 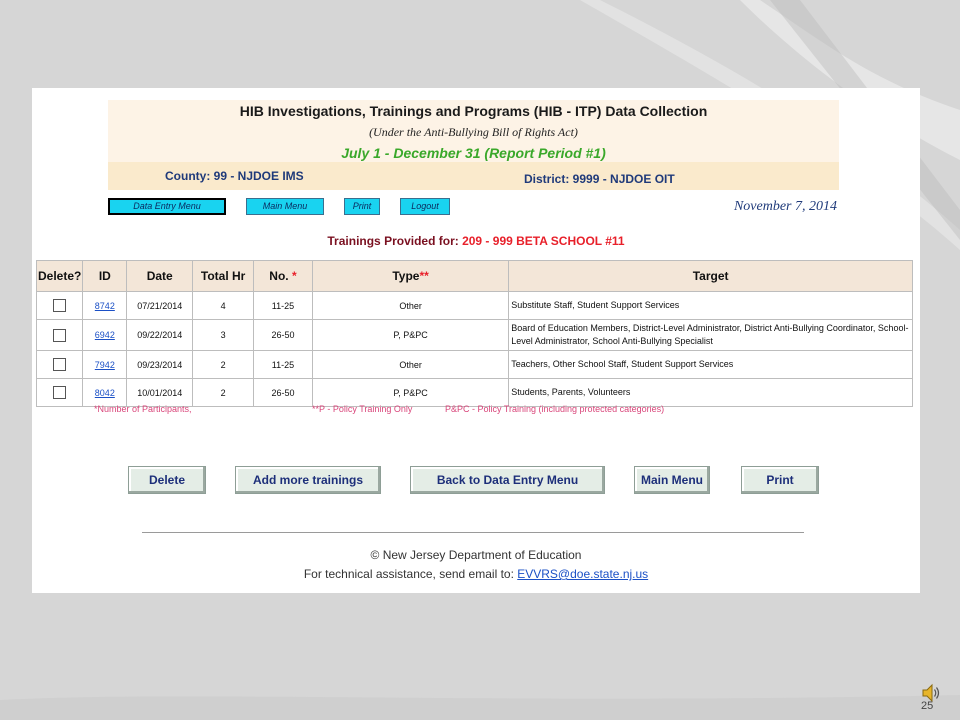 I want to click on id-cell: 8742, so click(x=105, y=305).